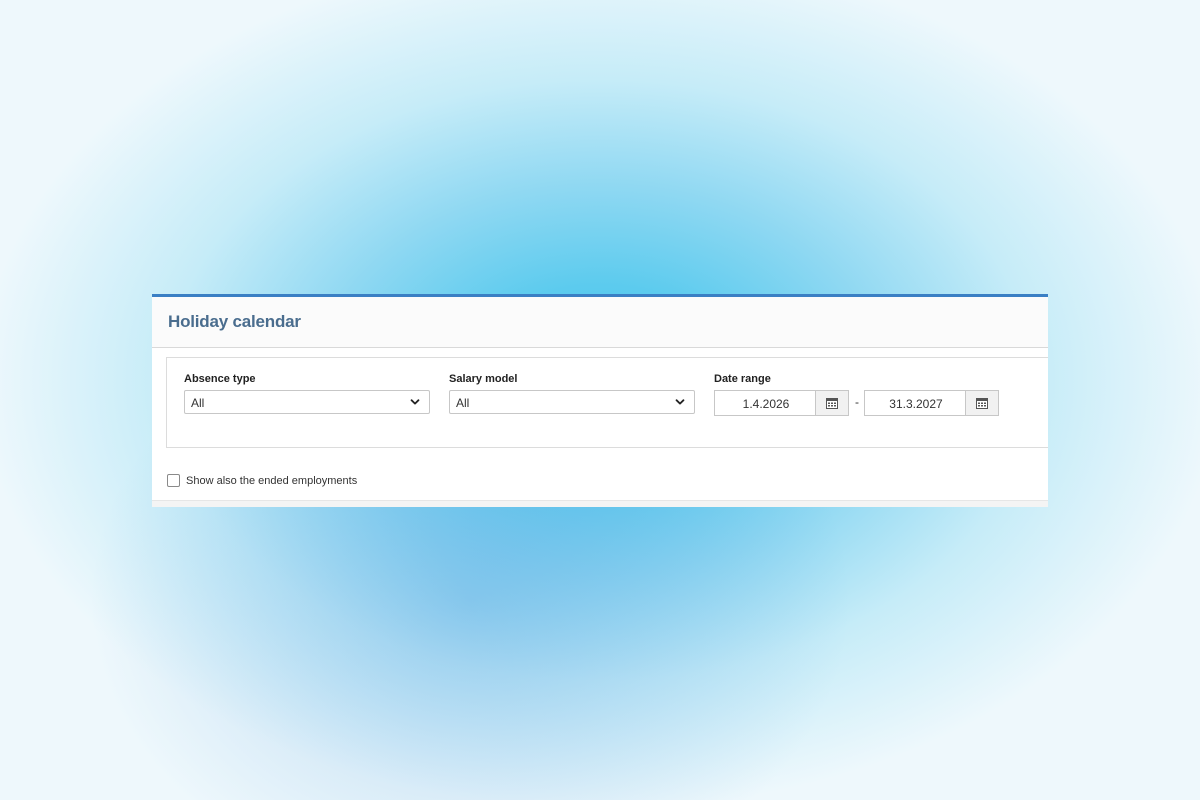 This screenshot has height=800, width=1200. I want to click on show-ended-employments-checkbox, so click(173, 480).